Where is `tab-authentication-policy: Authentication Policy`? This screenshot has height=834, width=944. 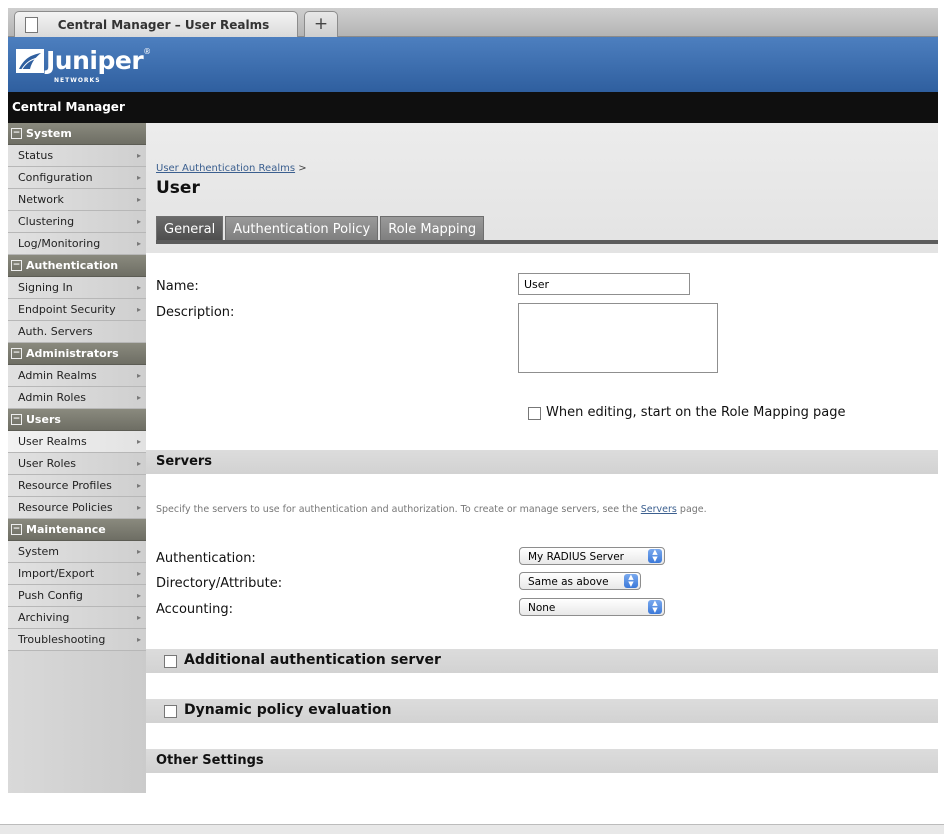
tab-authentication-policy: Authentication Policy is located at coordinates (302, 228).